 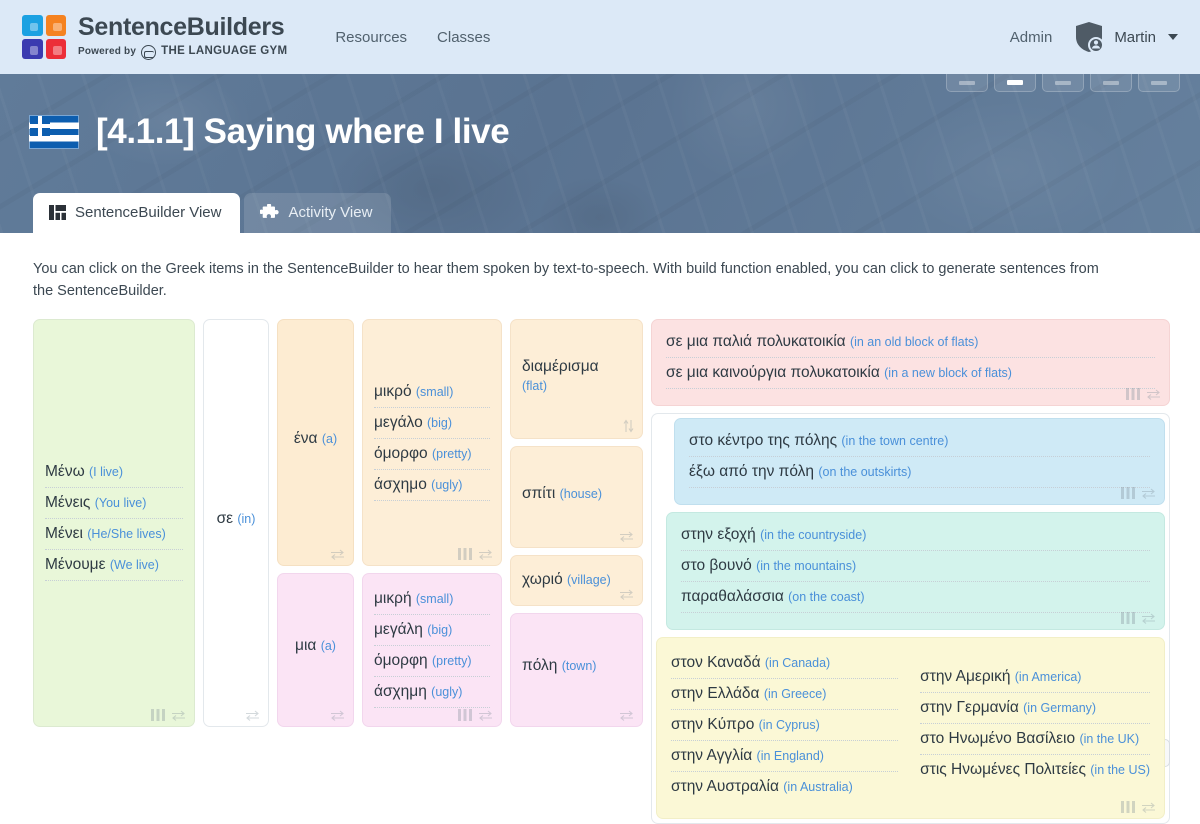 I want to click on sb-item: στην Αγγλία (in England), so click(x=785, y=756).